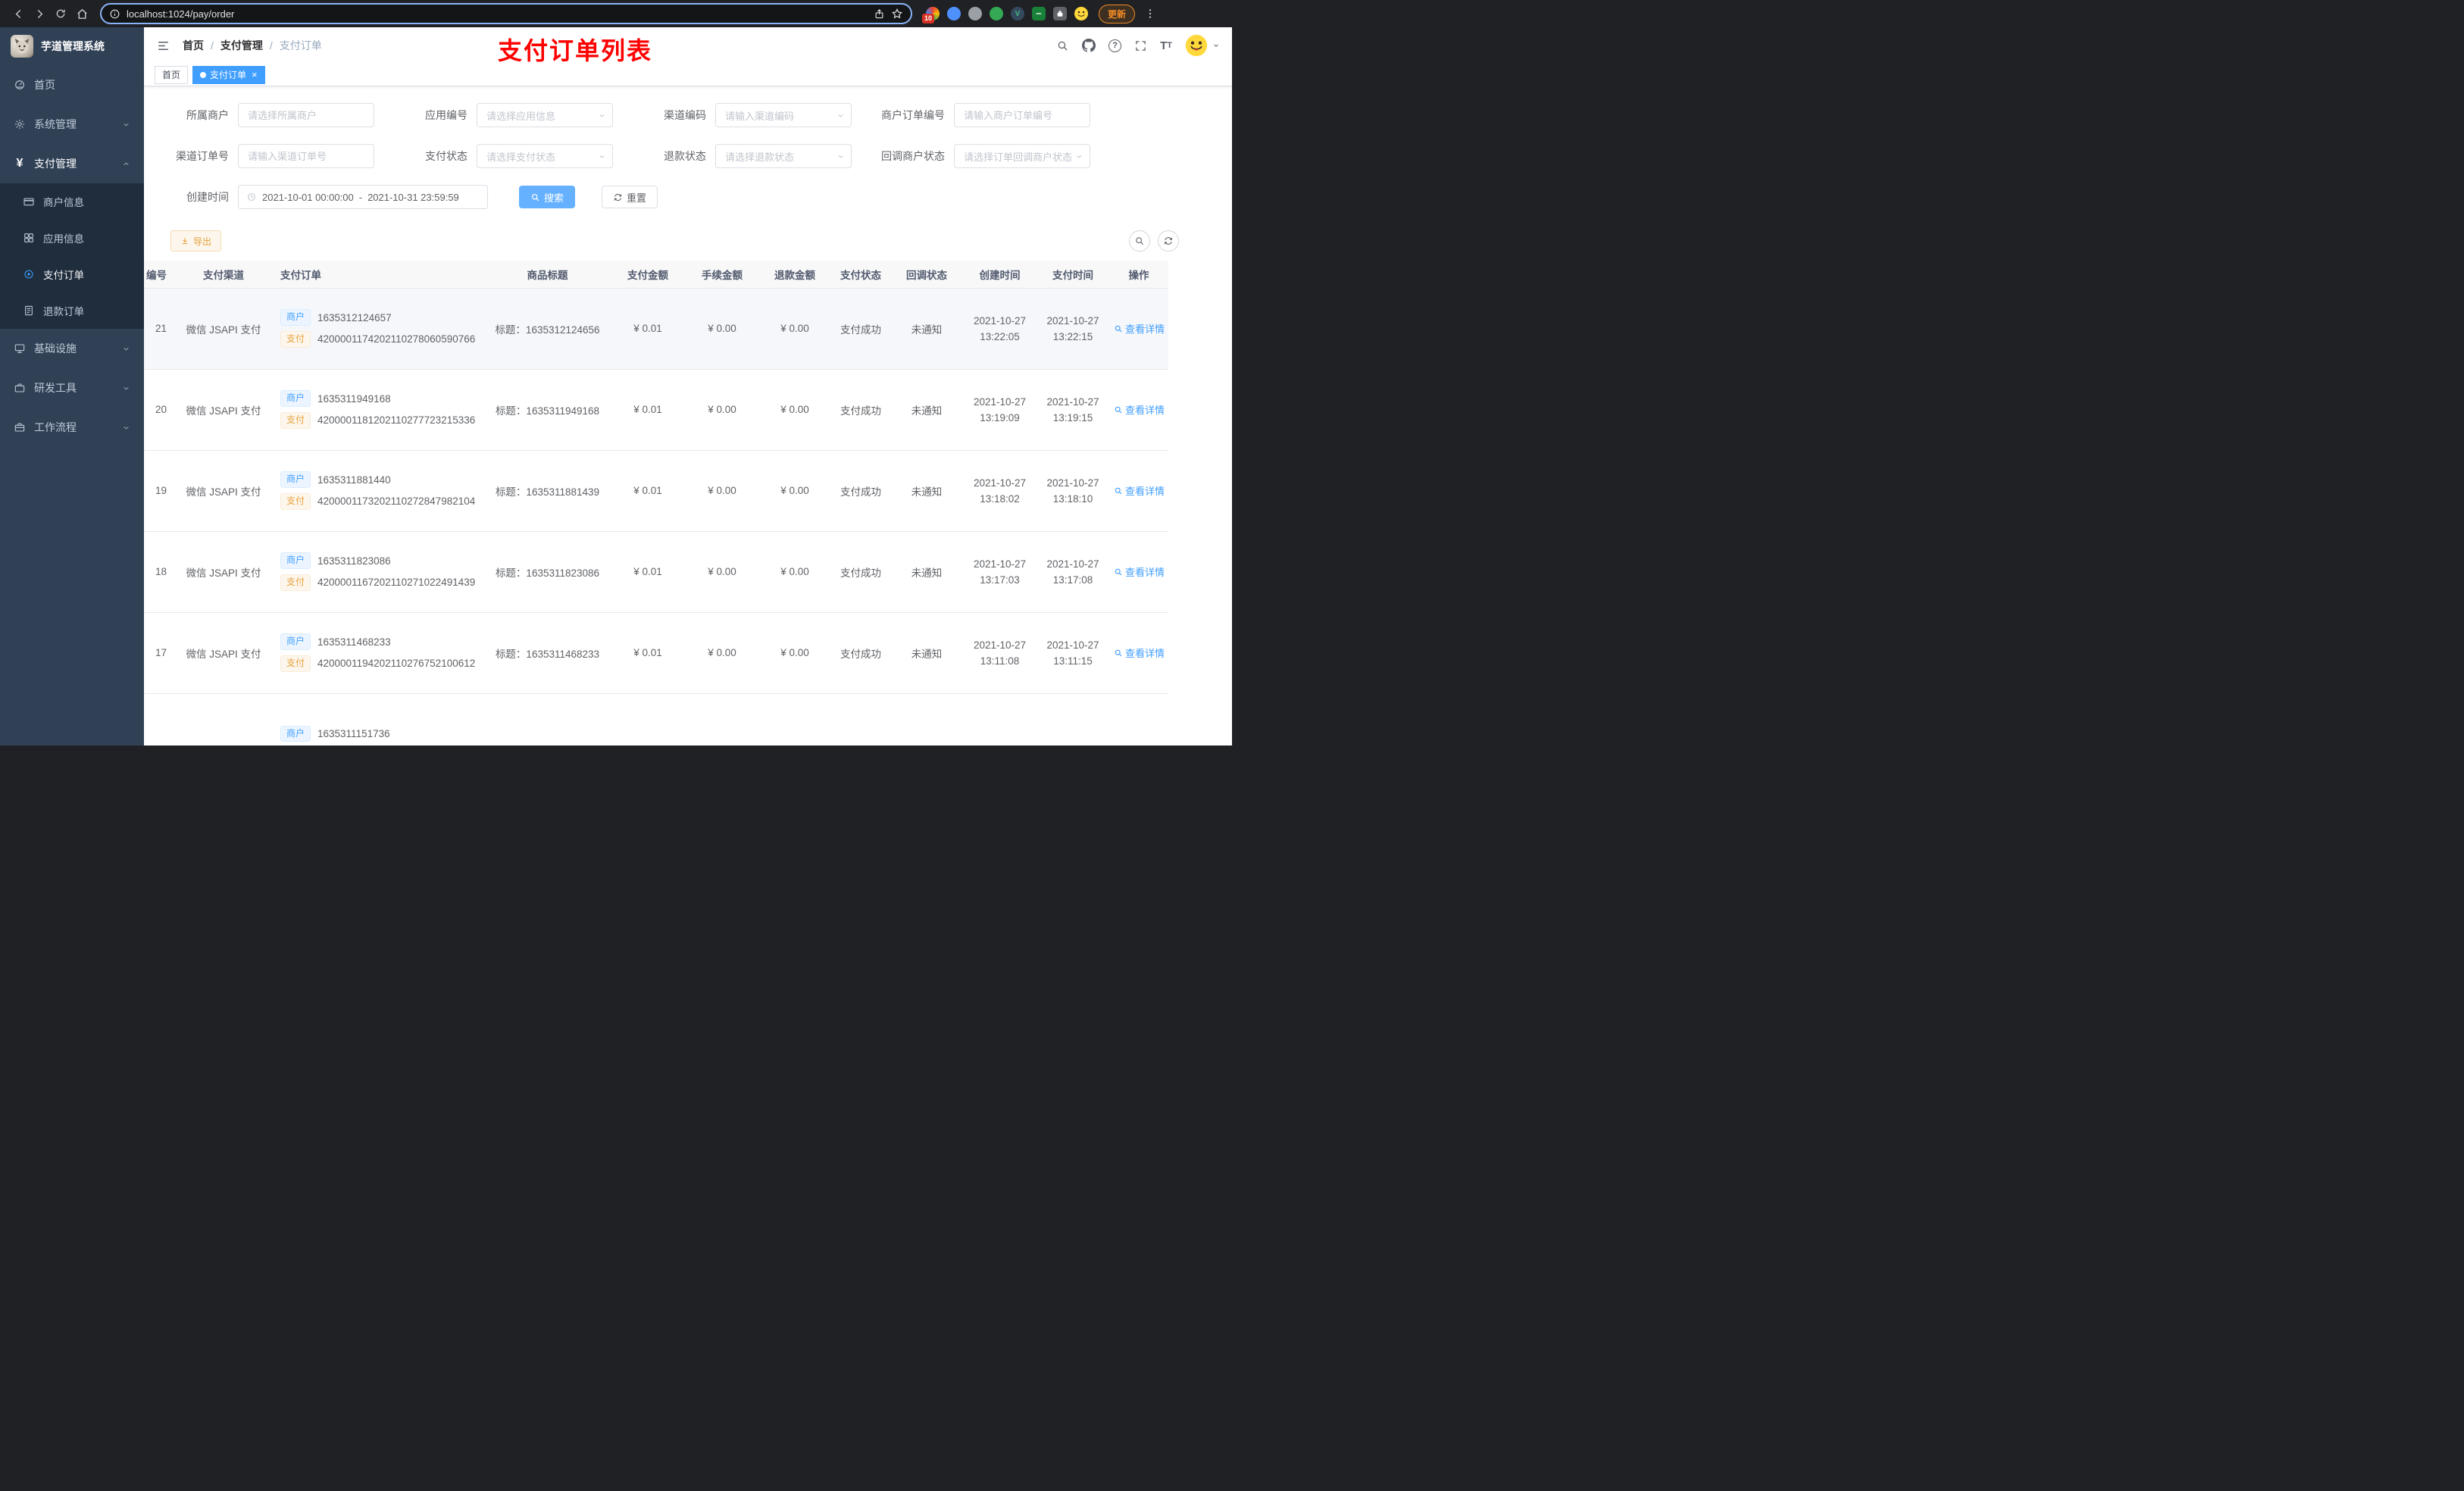 The image size is (2464, 1491). I want to click on star-icon, so click(897, 14).